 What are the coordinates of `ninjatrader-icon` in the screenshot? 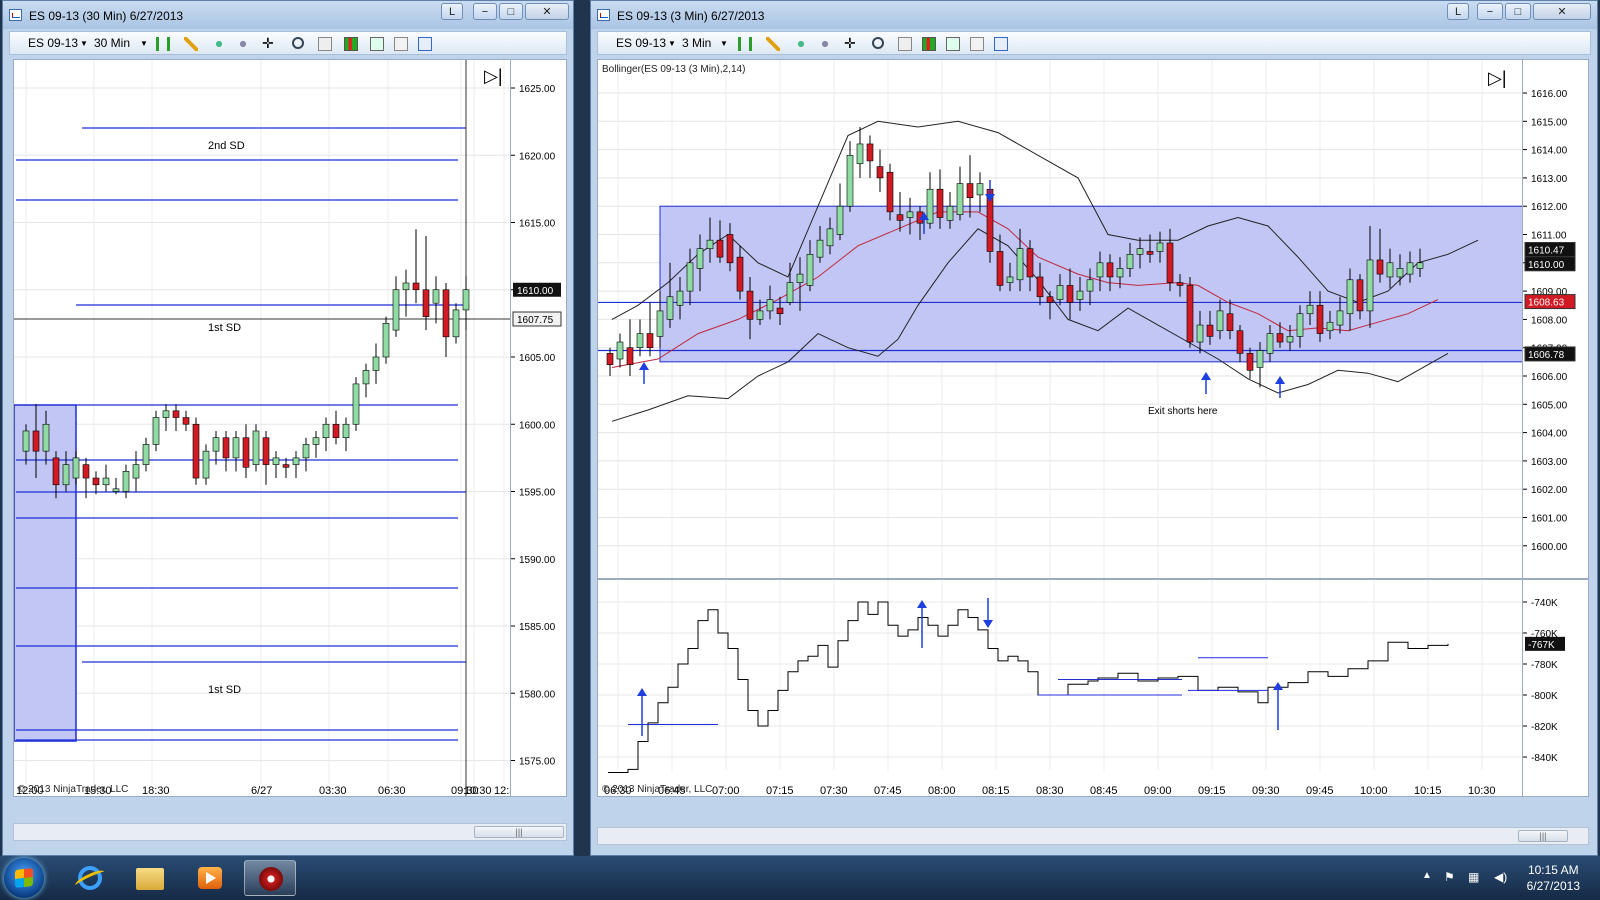 It's located at (270, 878).